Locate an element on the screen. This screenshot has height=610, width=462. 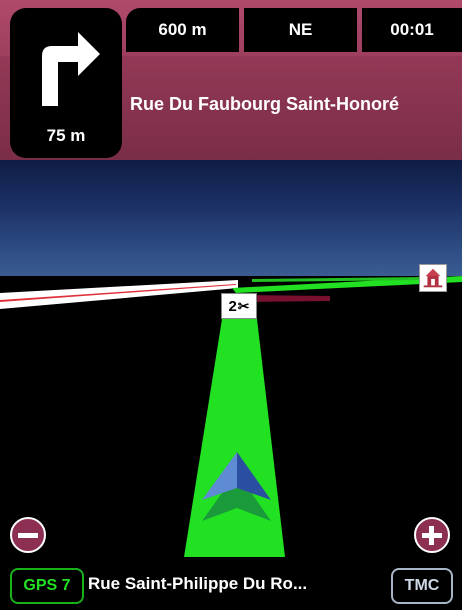
building-poi-icon is located at coordinates (433, 278).